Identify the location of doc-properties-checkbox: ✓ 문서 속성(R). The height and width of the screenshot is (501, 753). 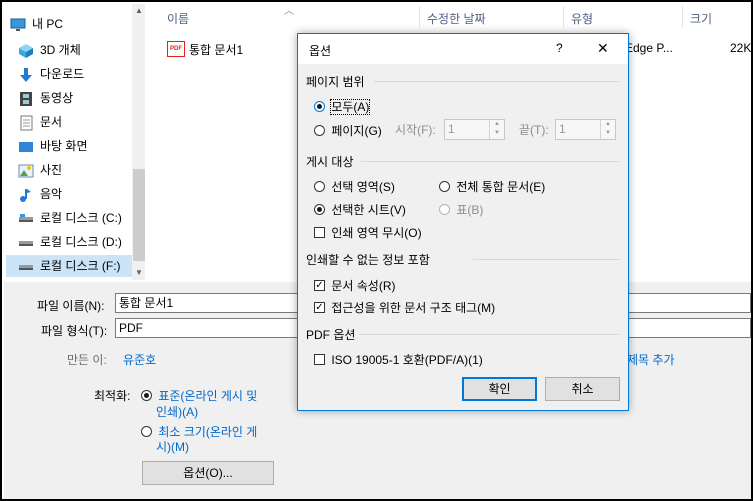
(355, 285).